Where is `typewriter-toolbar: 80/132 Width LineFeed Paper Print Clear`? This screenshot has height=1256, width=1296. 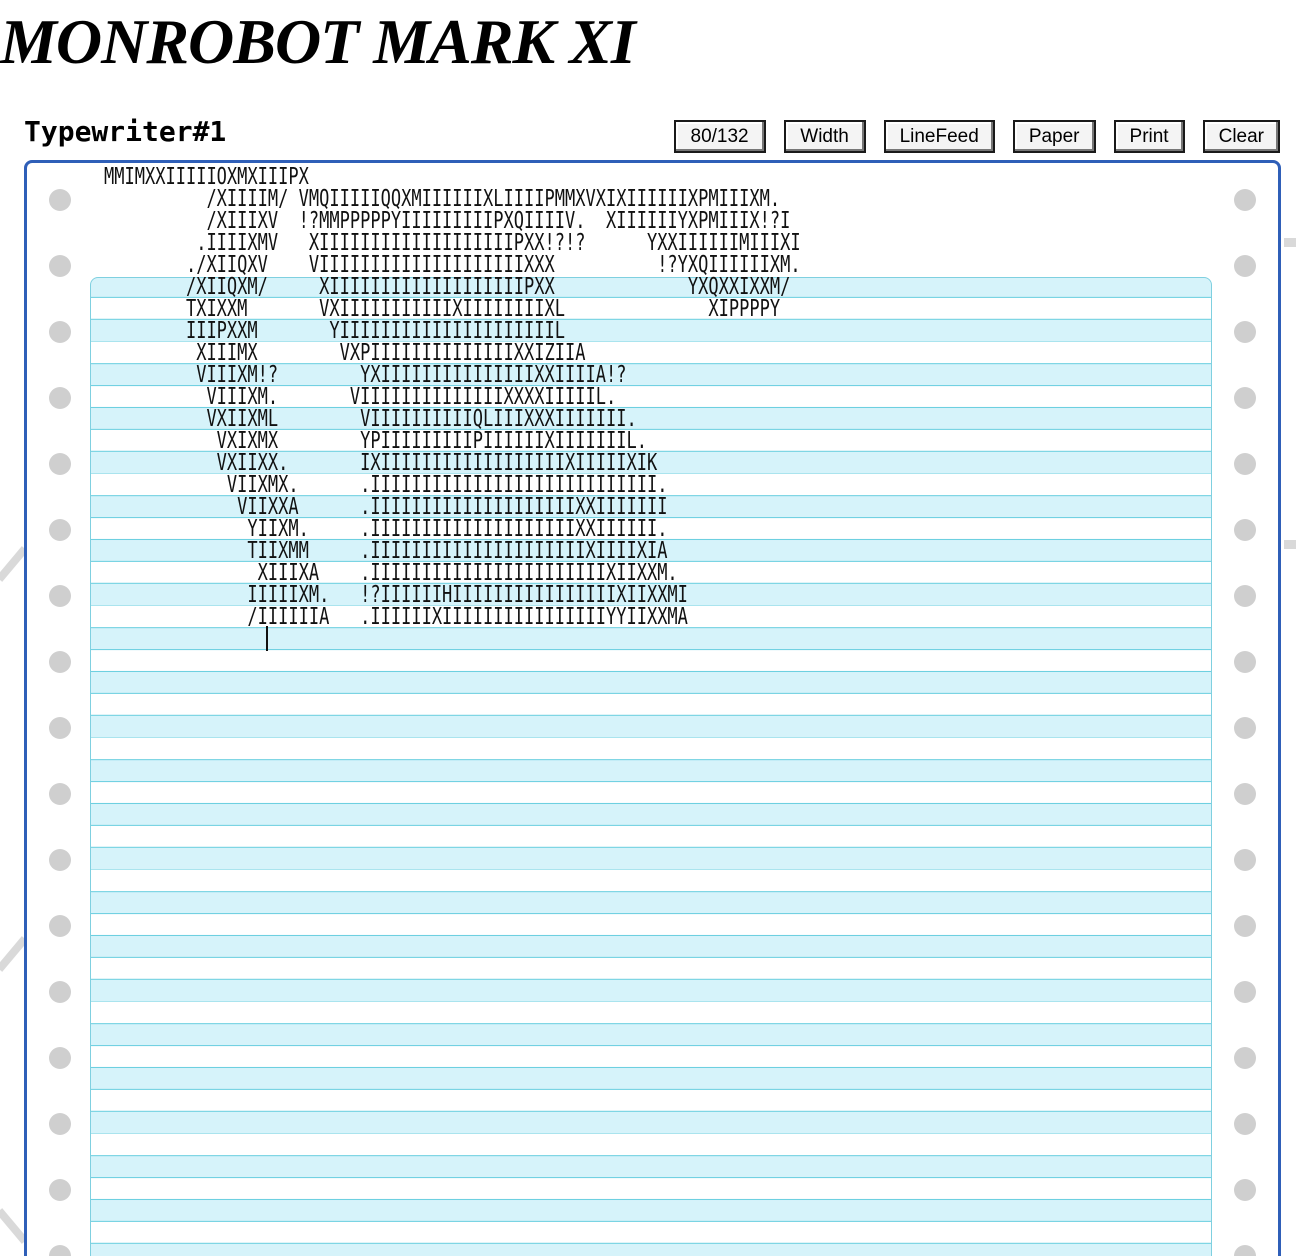
typewriter-toolbar: 80/132 Width LineFeed Paper Print Clear is located at coordinates (976, 136).